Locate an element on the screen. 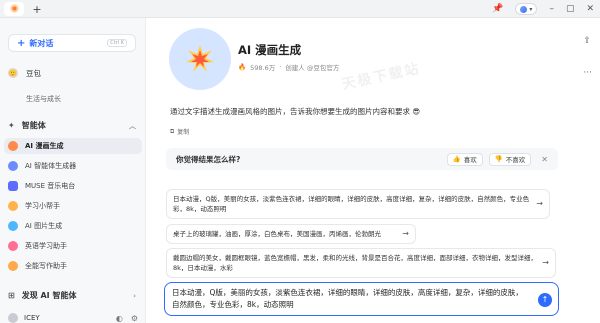 The width and height of the screenshot is (600, 323). like-label: 喜欢 is located at coordinates (470, 160).